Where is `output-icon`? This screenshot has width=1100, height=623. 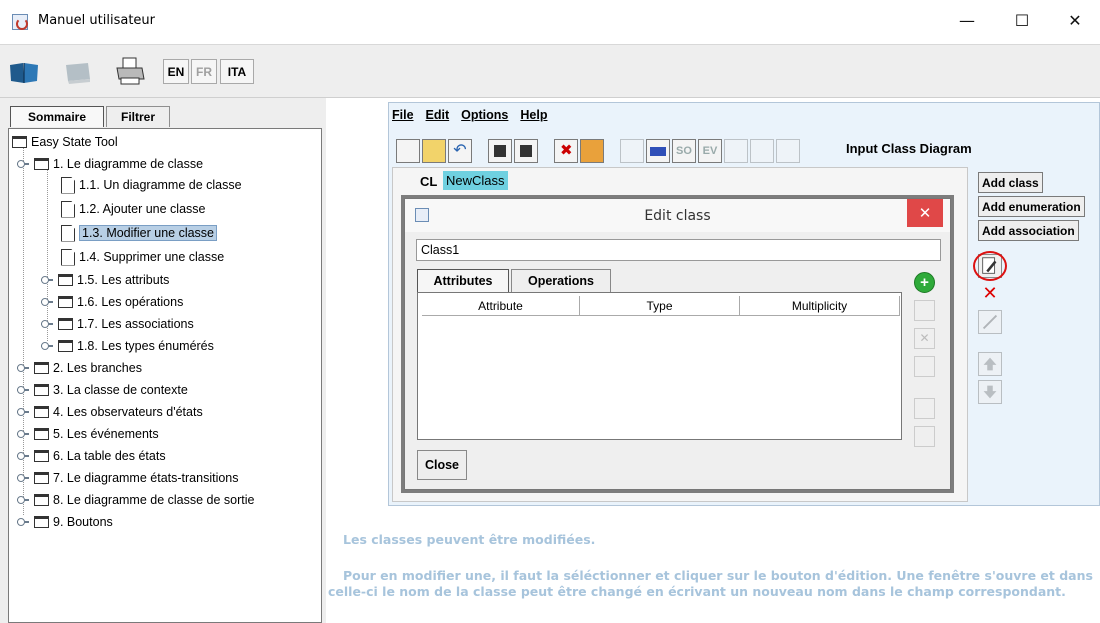 output-icon is located at coordinates (788, 151).